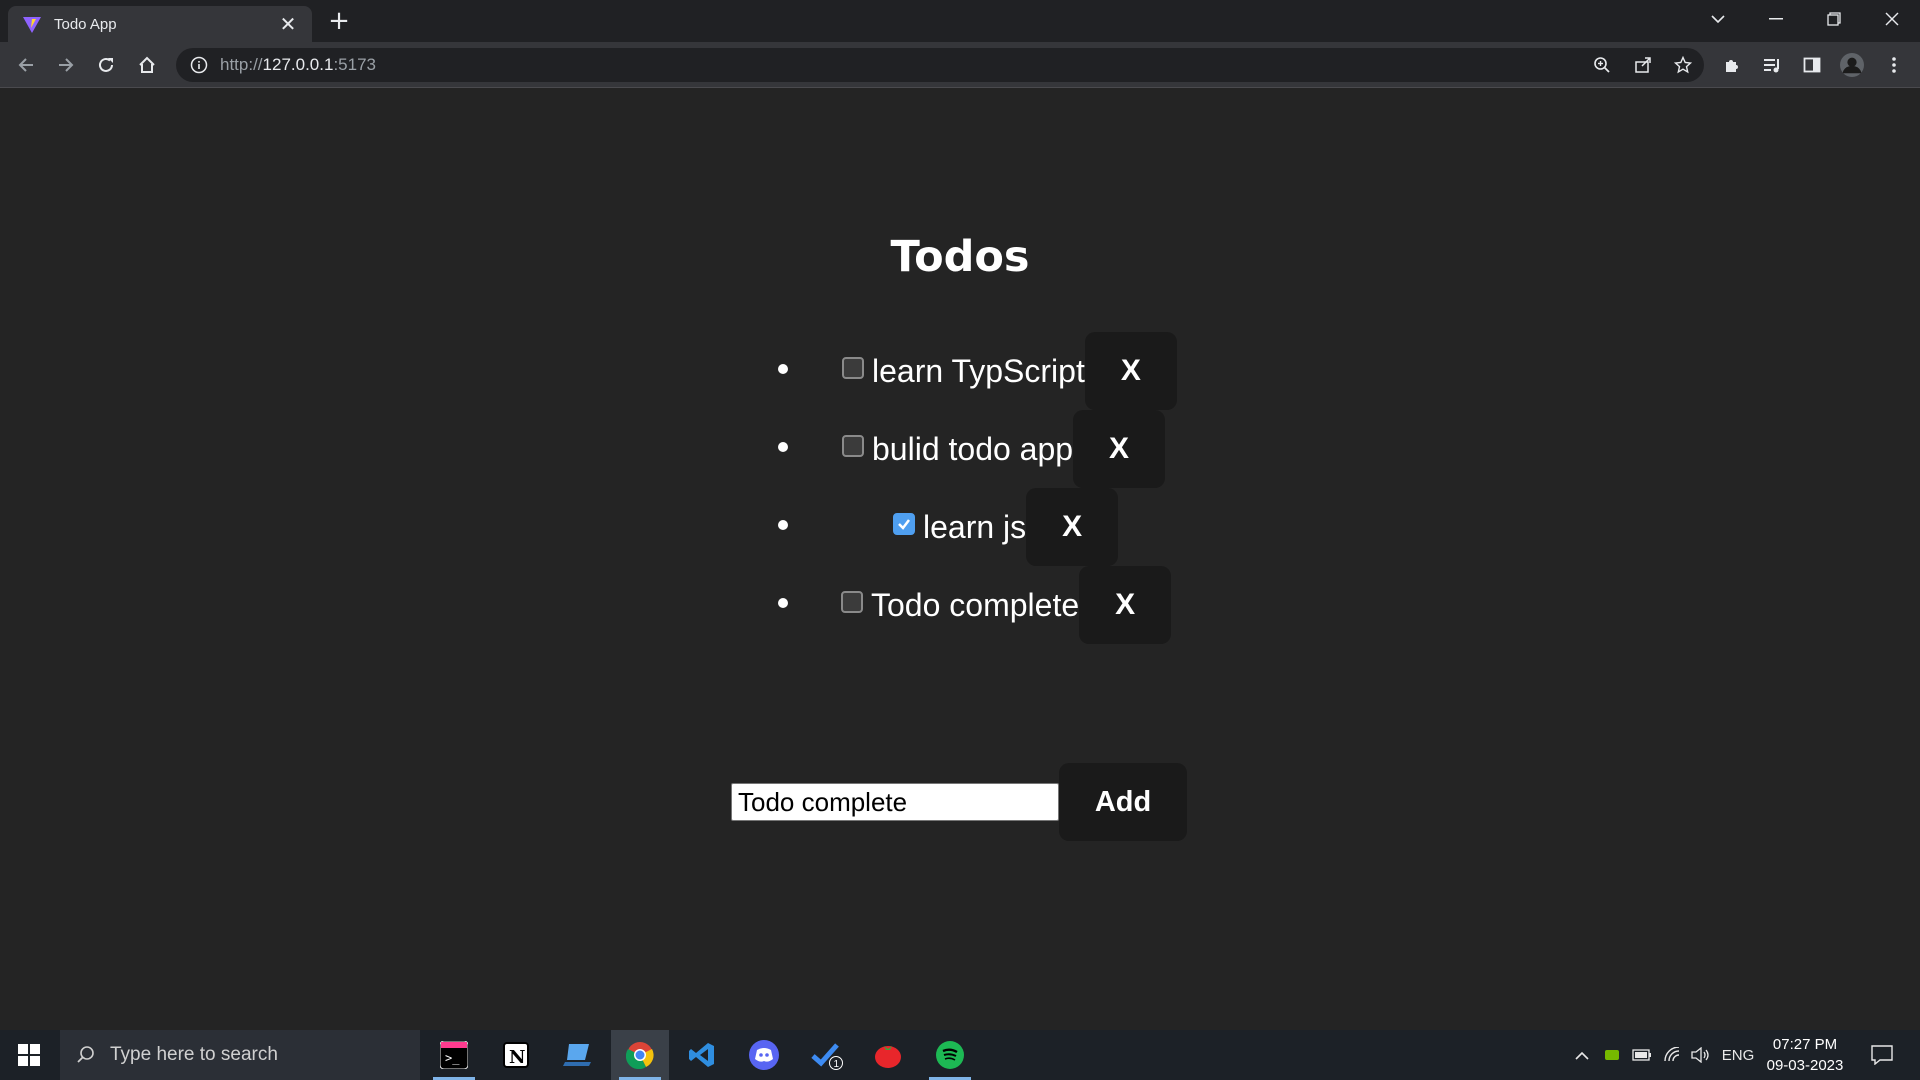 This screenshot has height=1080, width=1920. I want to click on todo-row: learn js X, so click(1006, 527).